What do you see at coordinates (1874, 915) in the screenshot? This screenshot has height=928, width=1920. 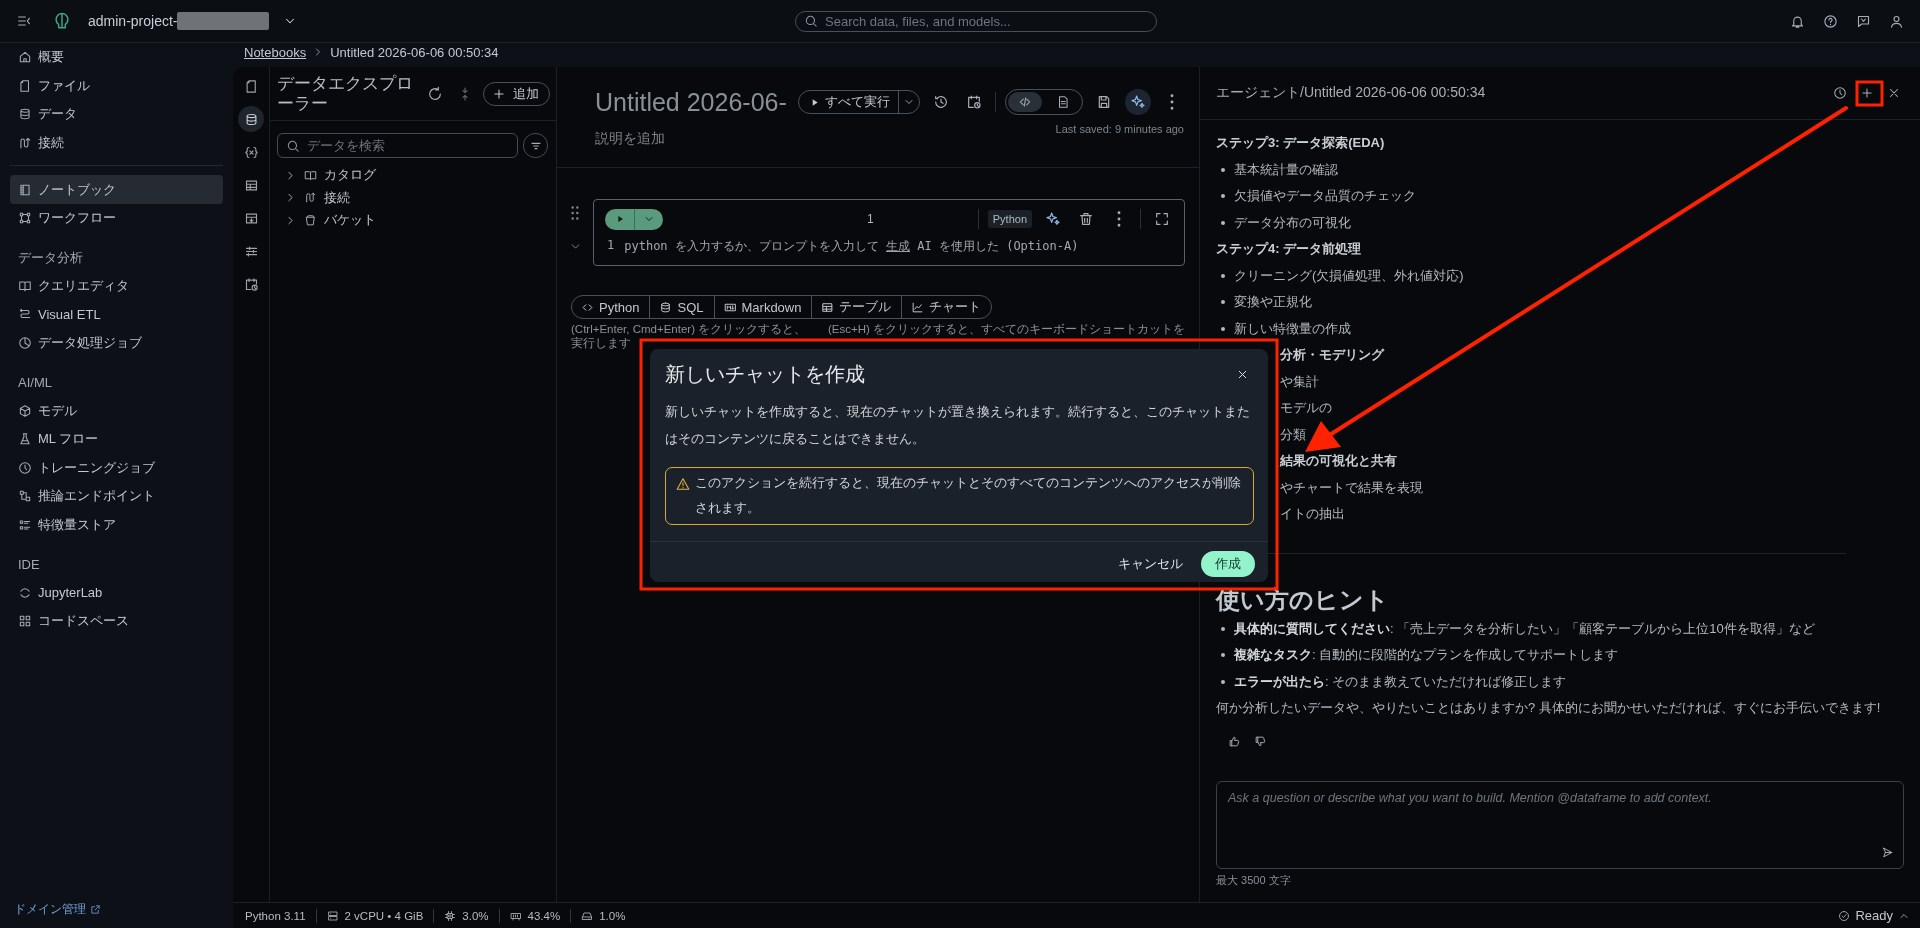 I see `kernel-status-button: Ready` at bounding box center [1874, 915].